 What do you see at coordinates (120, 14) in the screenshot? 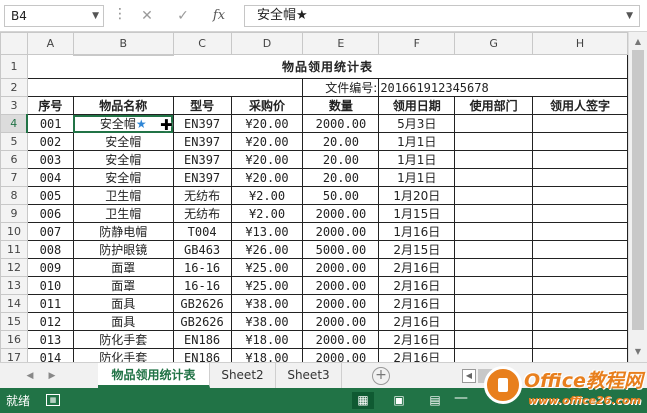
I see `more-dots-icon: ⋮` at bounding box center [120, 14].